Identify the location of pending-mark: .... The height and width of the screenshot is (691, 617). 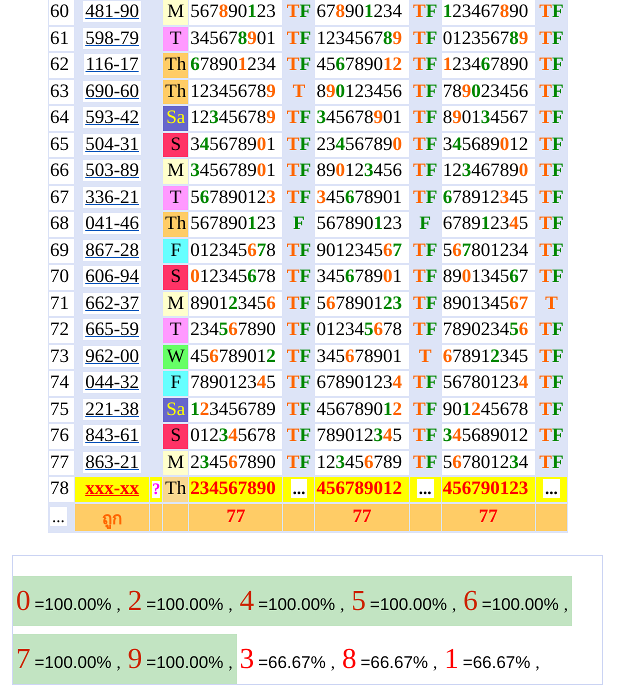
(551, 488).